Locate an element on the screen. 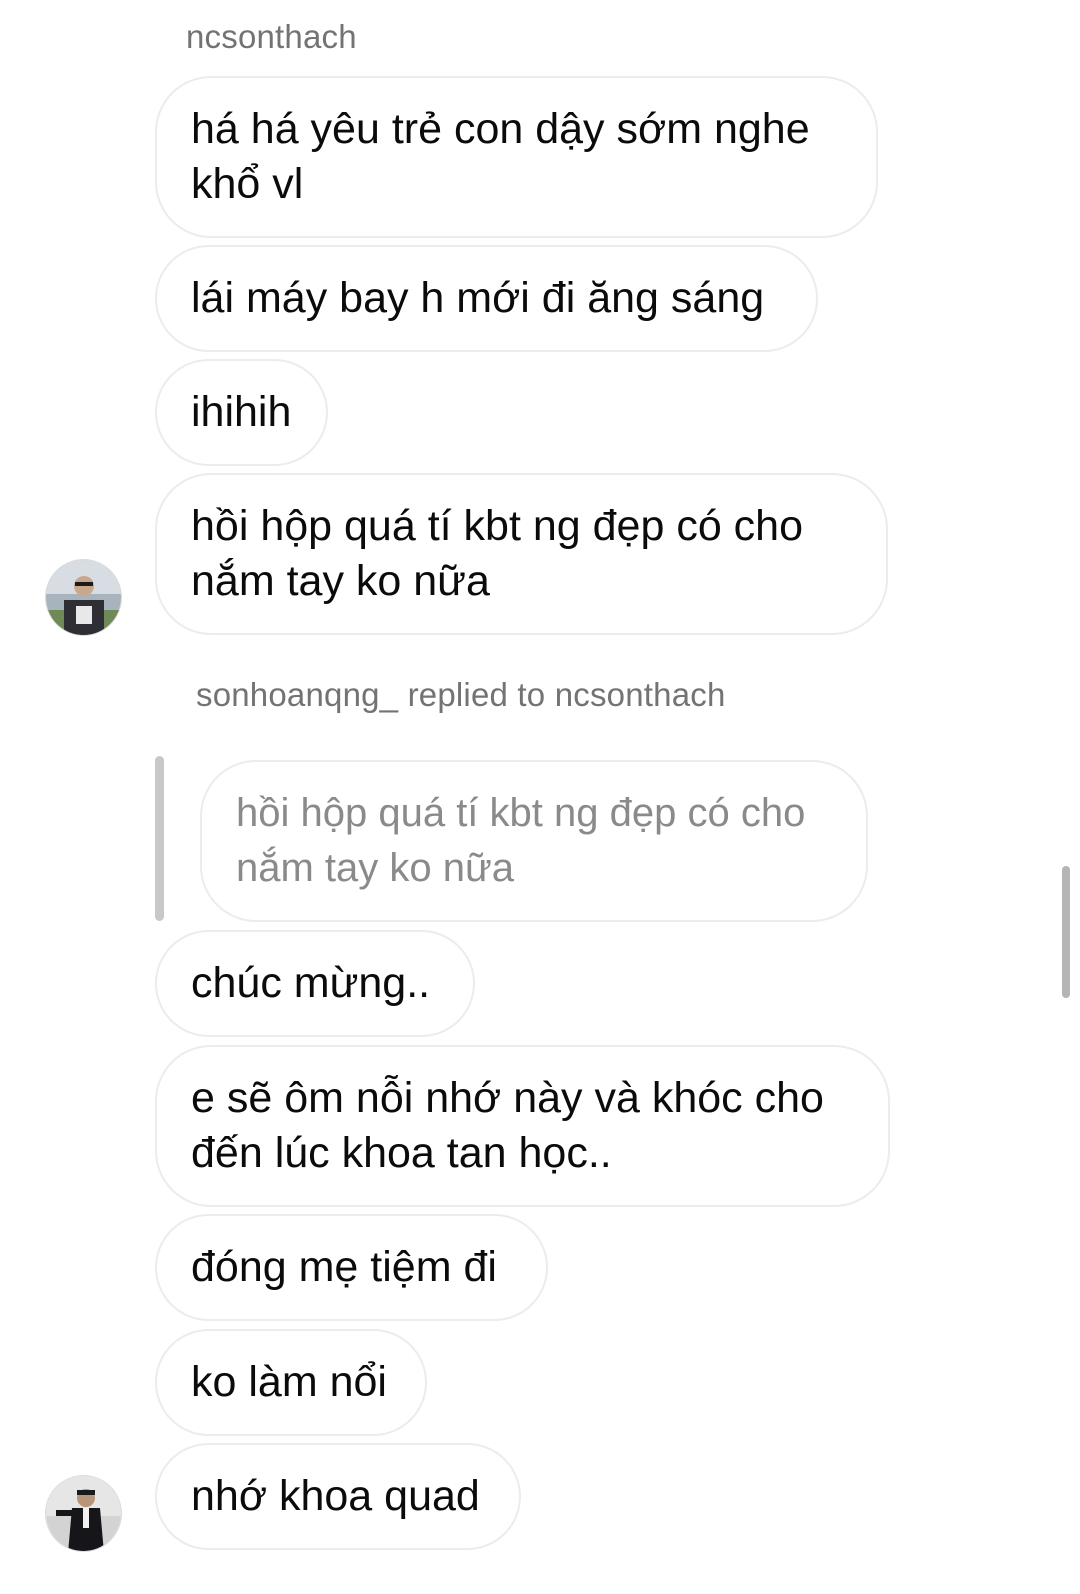  message-bubble: ihihih is located at coordinates (241, 412).